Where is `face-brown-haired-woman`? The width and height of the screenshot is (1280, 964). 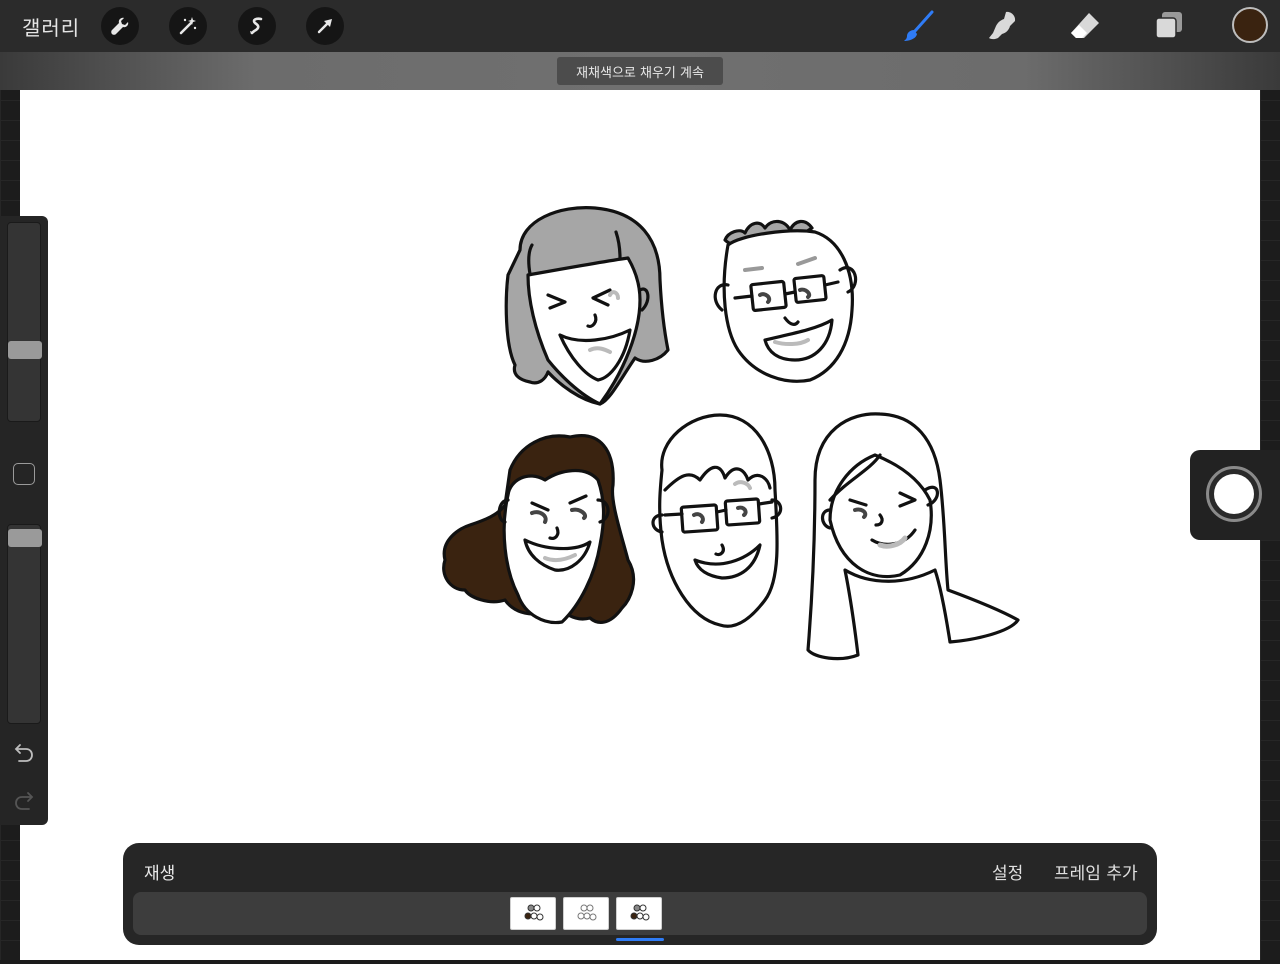 face-brown-haired-woman is located at coordinates (539, 529).